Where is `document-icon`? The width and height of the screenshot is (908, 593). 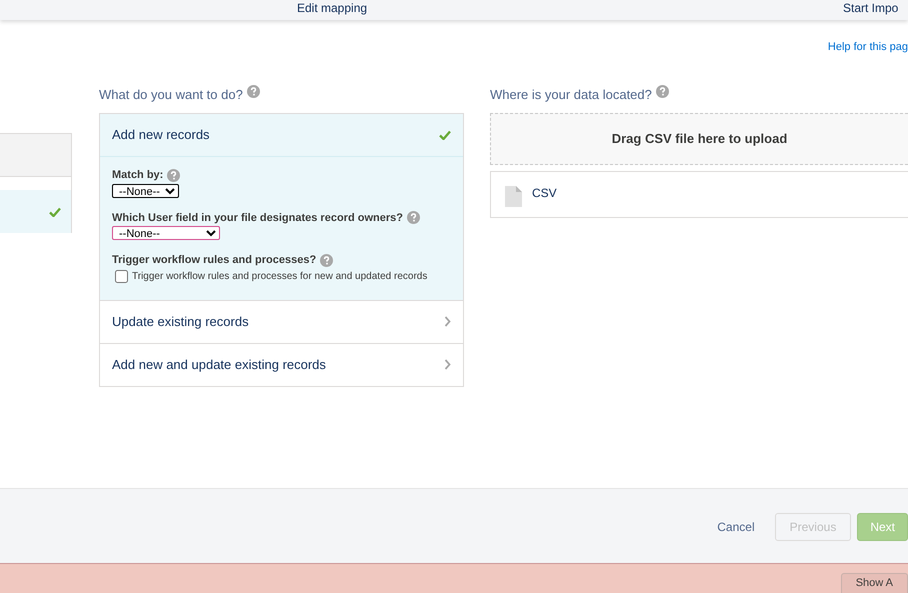
document-icon is located at coordinates (513, 196).